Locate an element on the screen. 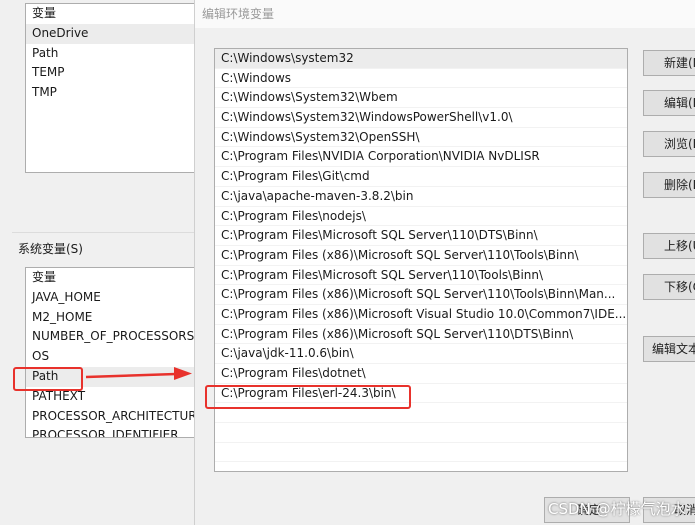  list-item: C:\Program Files\Git\cmd is located at coordinates (421, 177).